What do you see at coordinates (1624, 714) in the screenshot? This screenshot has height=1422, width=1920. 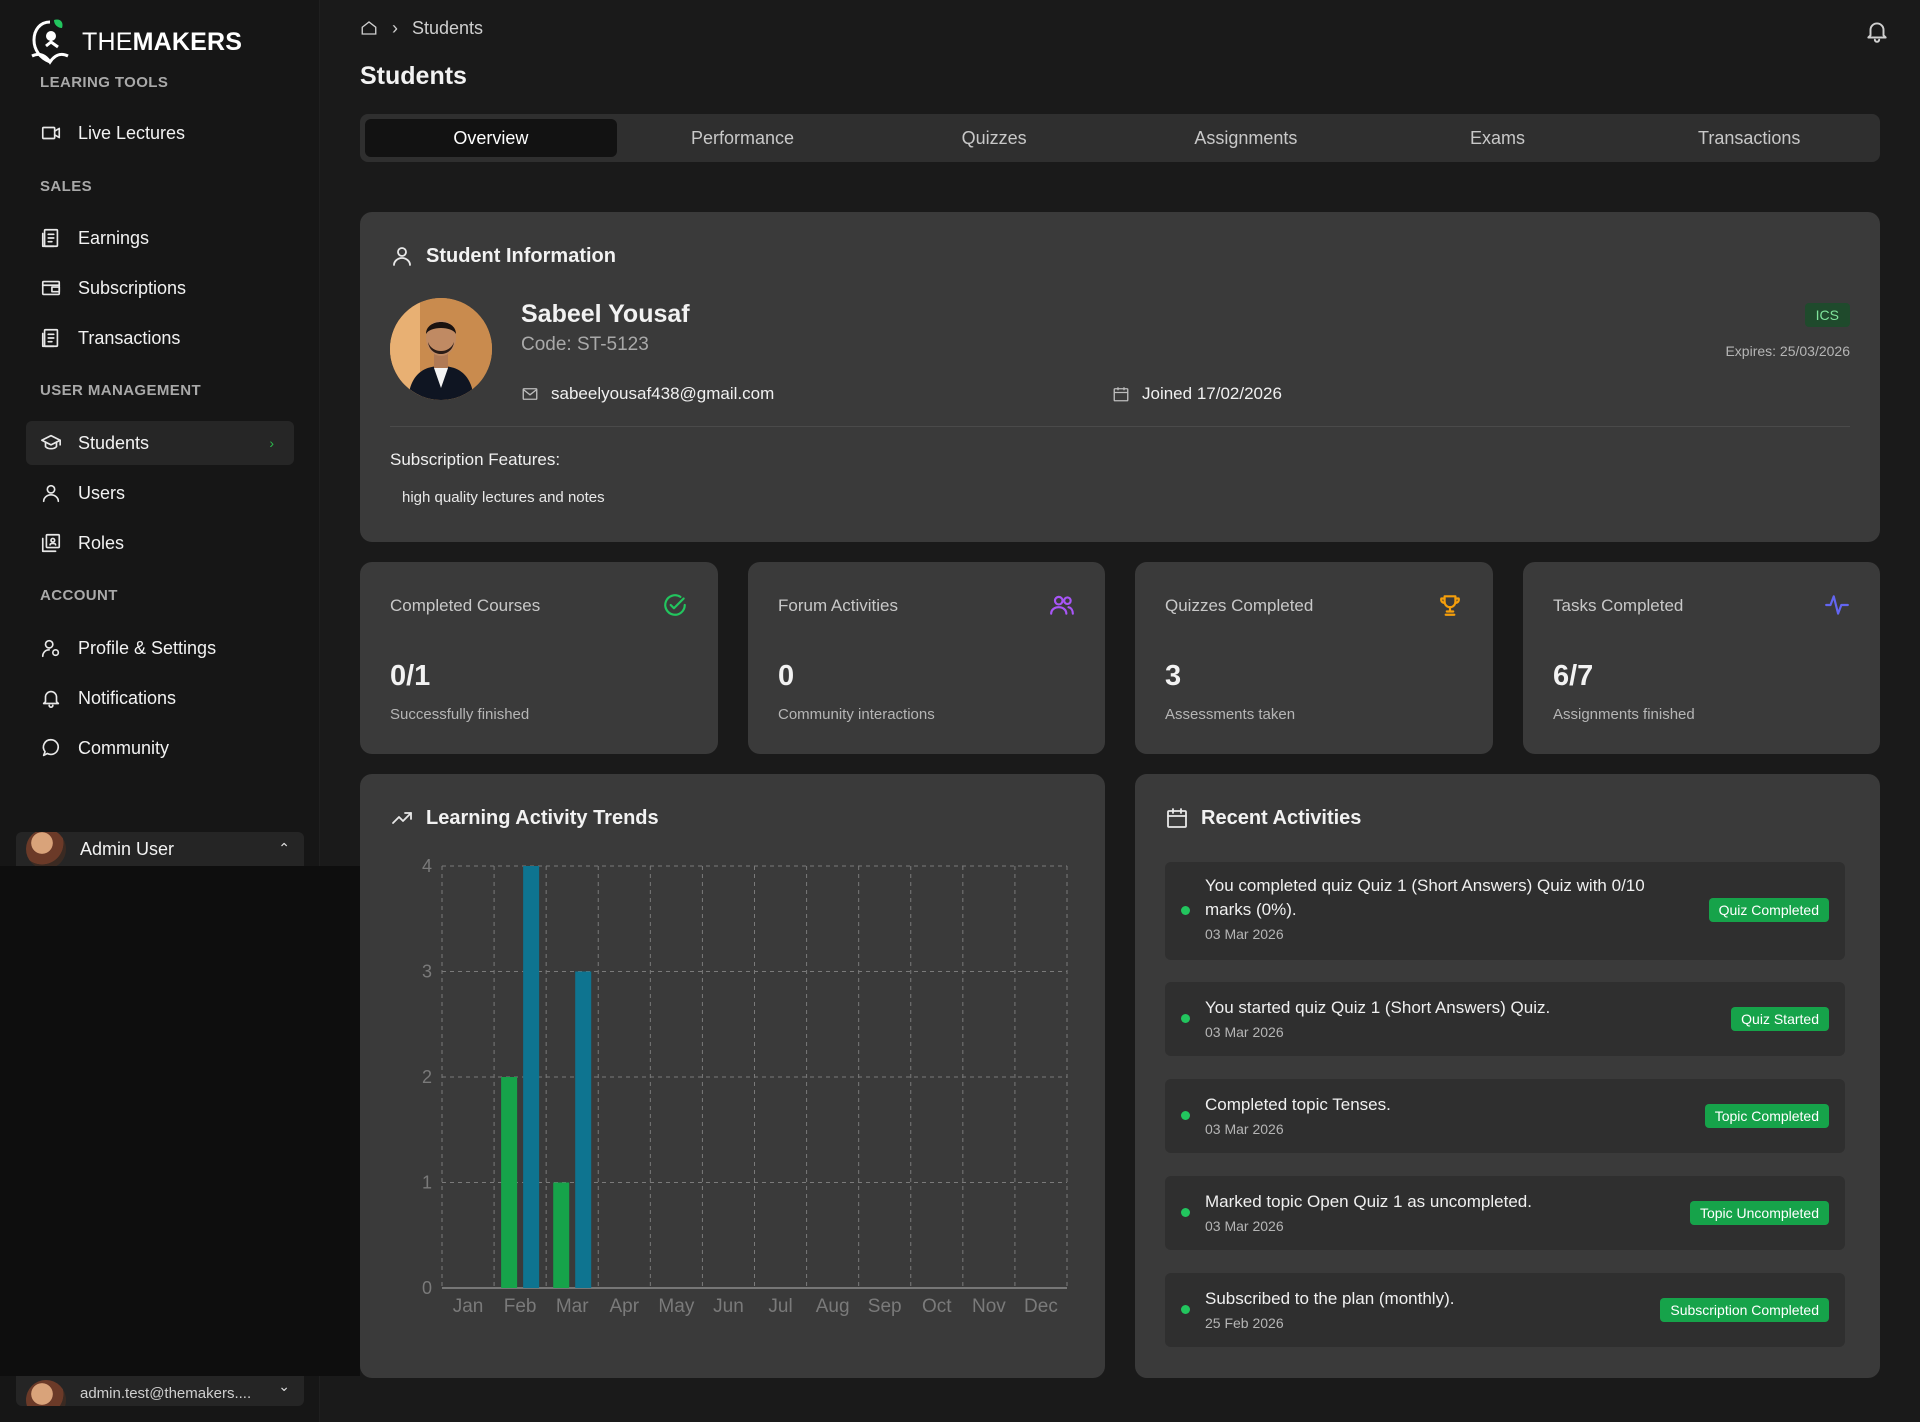 I see `stat-subtitle: Assignments finished` at bounding box center [1624, 714].